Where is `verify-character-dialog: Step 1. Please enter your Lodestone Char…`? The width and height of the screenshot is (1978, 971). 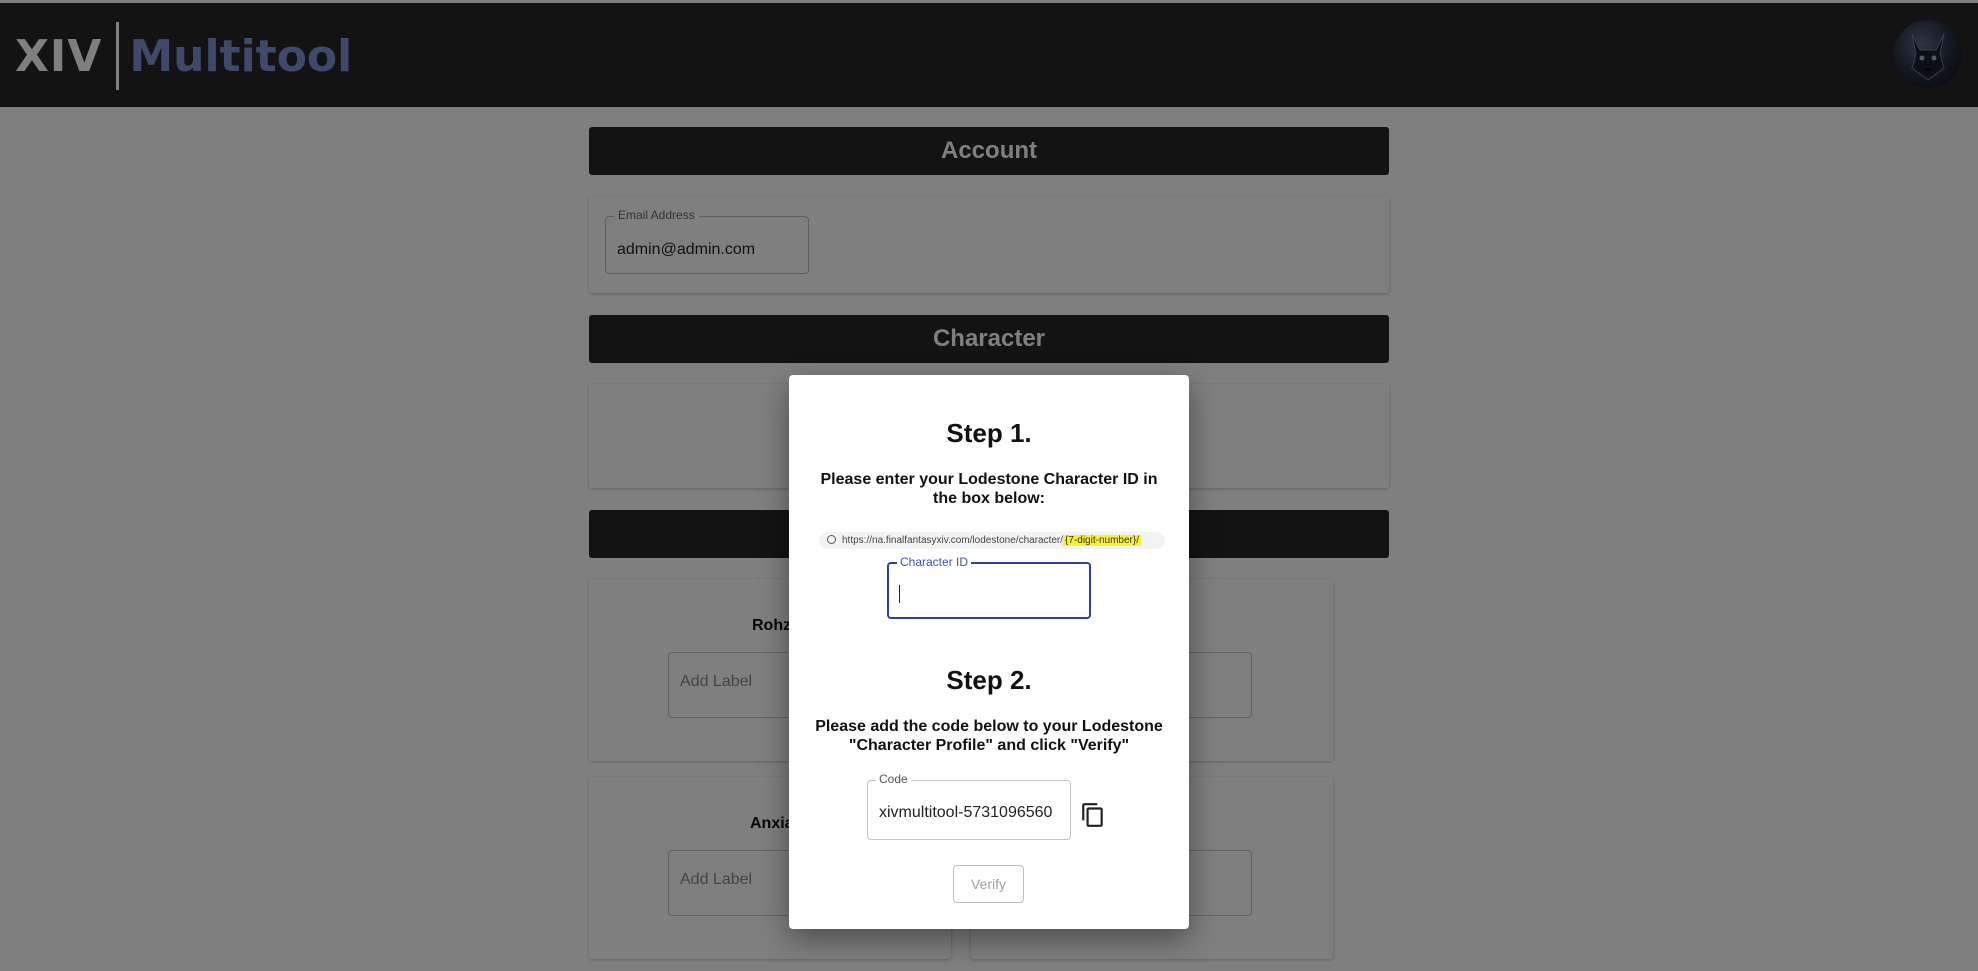 verify-character-dialog: Step 1. Please enter your Lodestone Char… is located at coordinates (989, 652).